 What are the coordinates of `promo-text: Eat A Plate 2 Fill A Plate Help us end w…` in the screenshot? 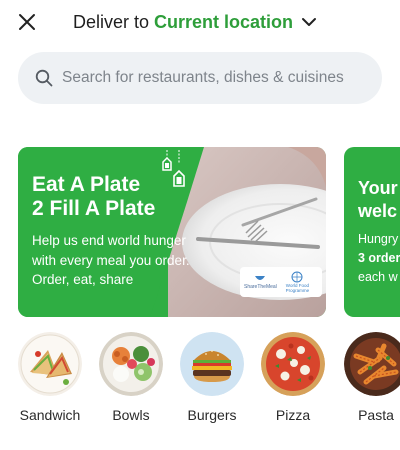 It's located at (122, 231).